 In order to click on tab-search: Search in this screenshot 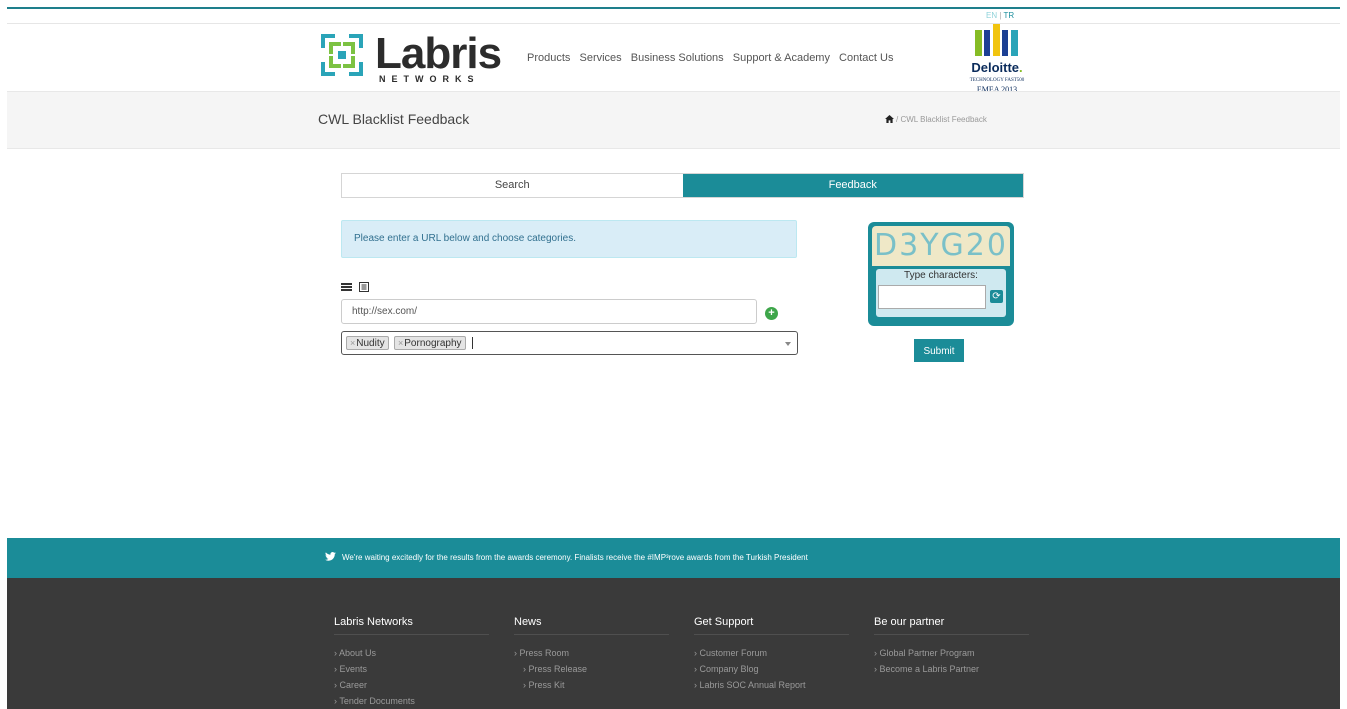, I will do `click(512, 185)`.